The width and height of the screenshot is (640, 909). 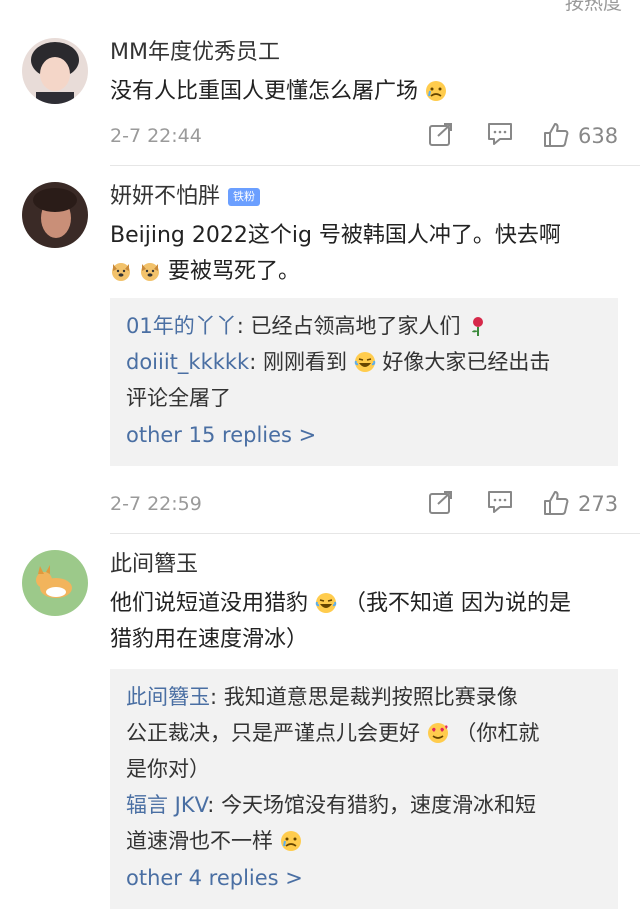 I want to click on reply-username: doiiit_kkkkk, so click(x=187, y=362).